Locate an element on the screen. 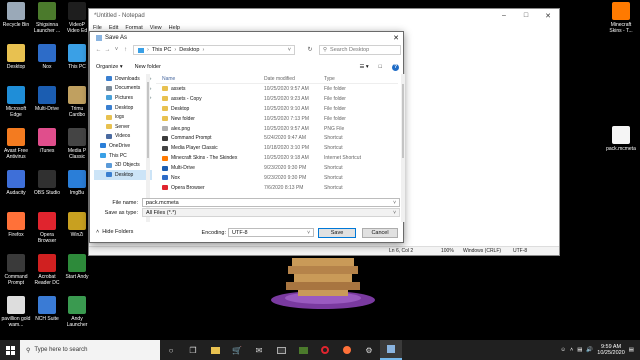  nav-item: Documents ★ is located at coordinates (123, 89).